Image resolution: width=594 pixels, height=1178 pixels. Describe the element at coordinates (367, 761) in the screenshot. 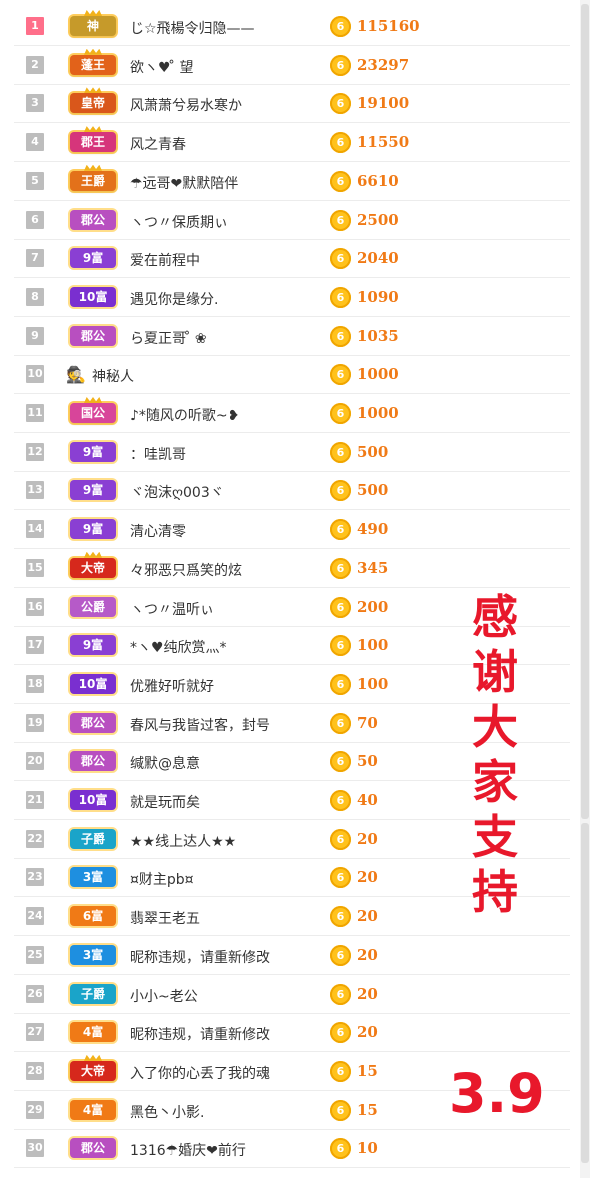

I see `score-value: 50` at that location.